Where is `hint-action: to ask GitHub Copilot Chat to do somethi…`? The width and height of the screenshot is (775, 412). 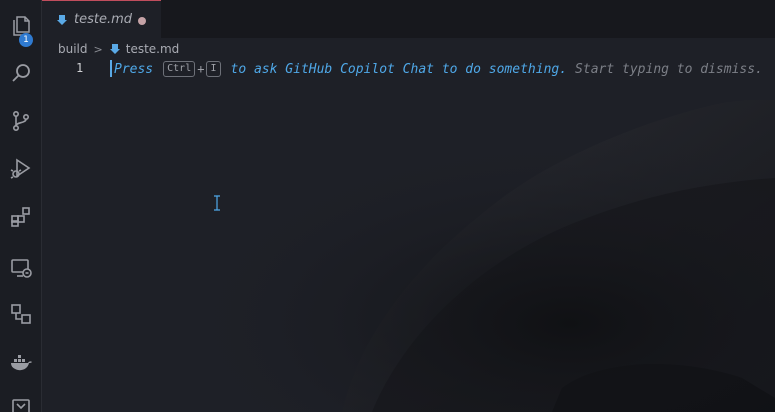
hint-action: to ask GitHub Copilot Chat to do somethi… is located at coordinates (399, 69).